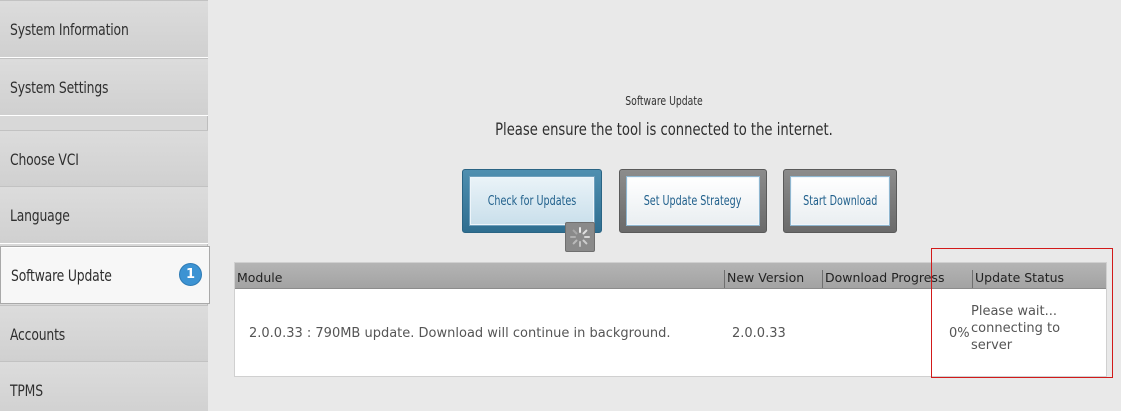 The height and width of the screenshot is (411, 1121). Describe the element at coordinates (69, 29) in the screenshot. I see `sidebar-item-label: System Information` at that location.